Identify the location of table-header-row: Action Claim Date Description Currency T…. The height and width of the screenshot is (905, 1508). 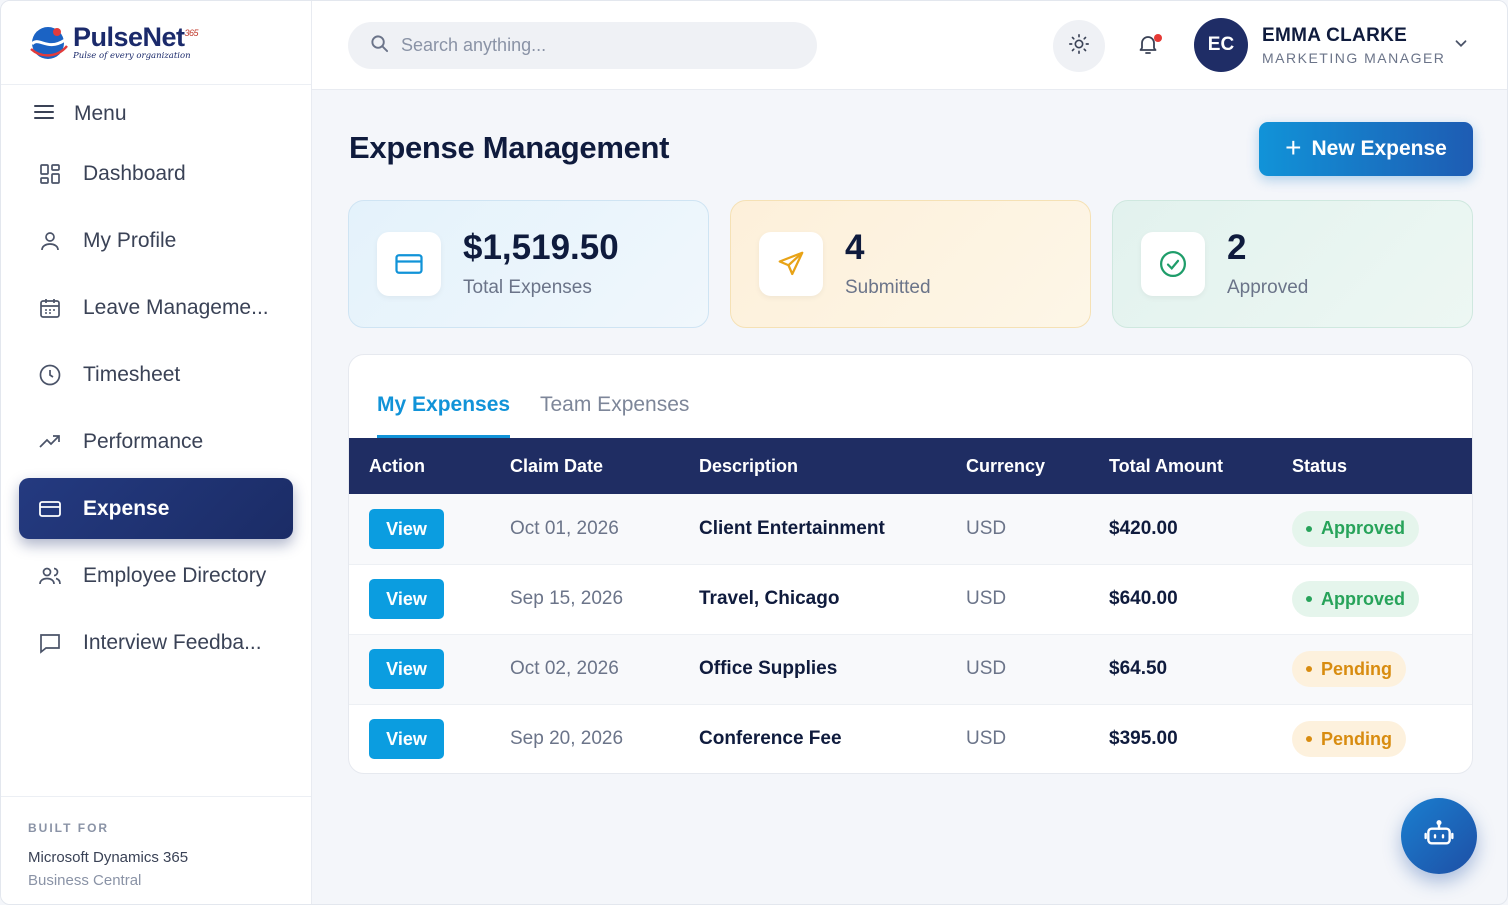
(910, 466).